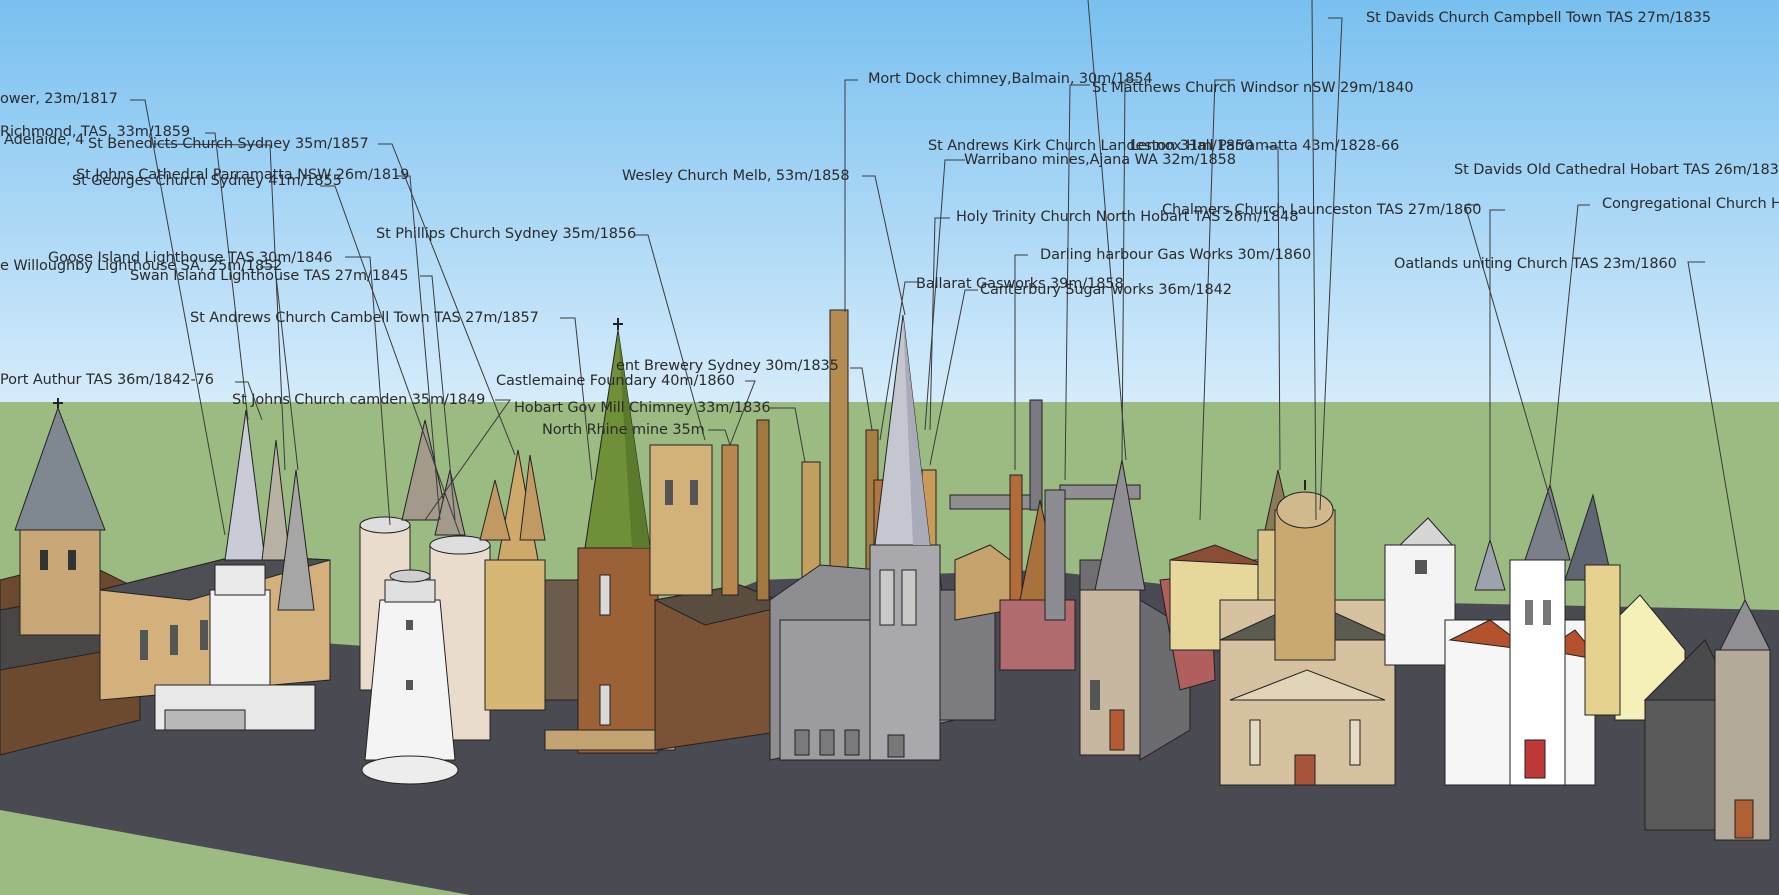 The height and width of the screenshot is (895, 1779). Describe the element at coordinates (623, 430) in the screenshot. I see `label-north-rhine: North Rhine mine 35m` at that location.